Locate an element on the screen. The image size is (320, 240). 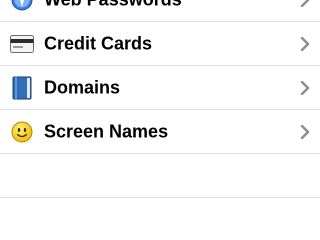
compass-icon is located at coordinates (22, 6).